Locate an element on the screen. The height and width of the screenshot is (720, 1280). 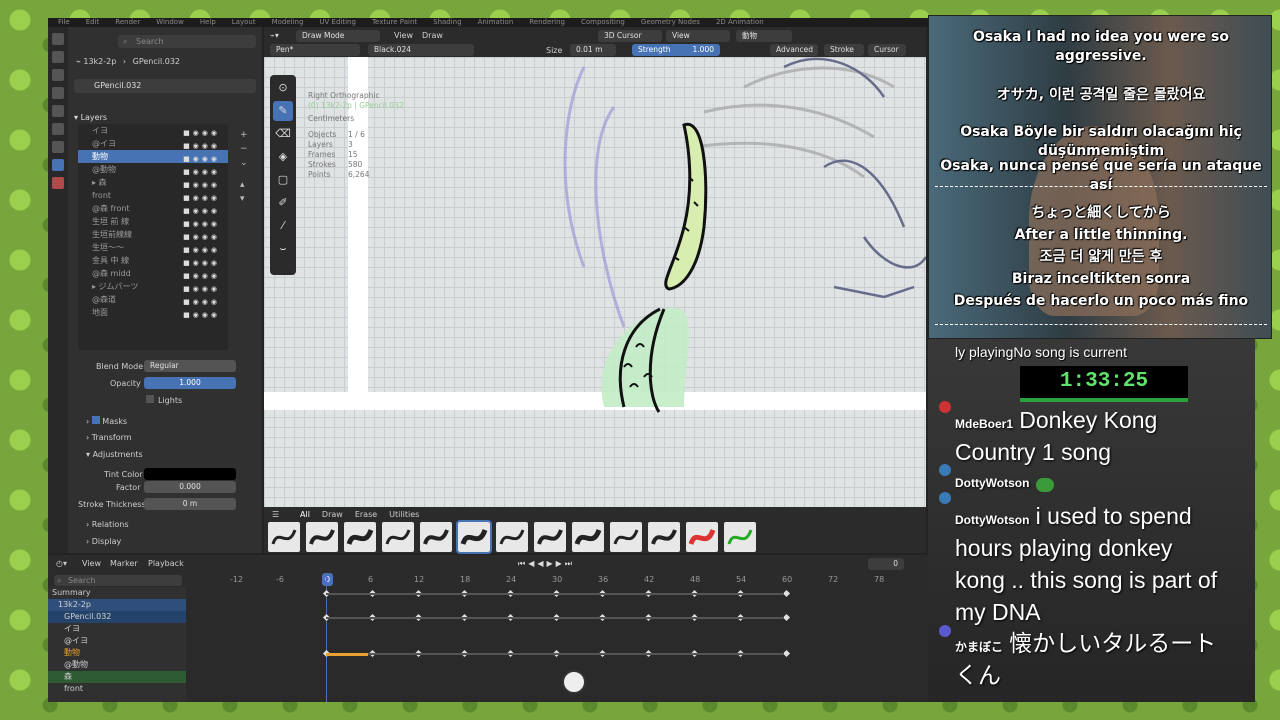
menu-item: File is located at coordinates (64, 22).